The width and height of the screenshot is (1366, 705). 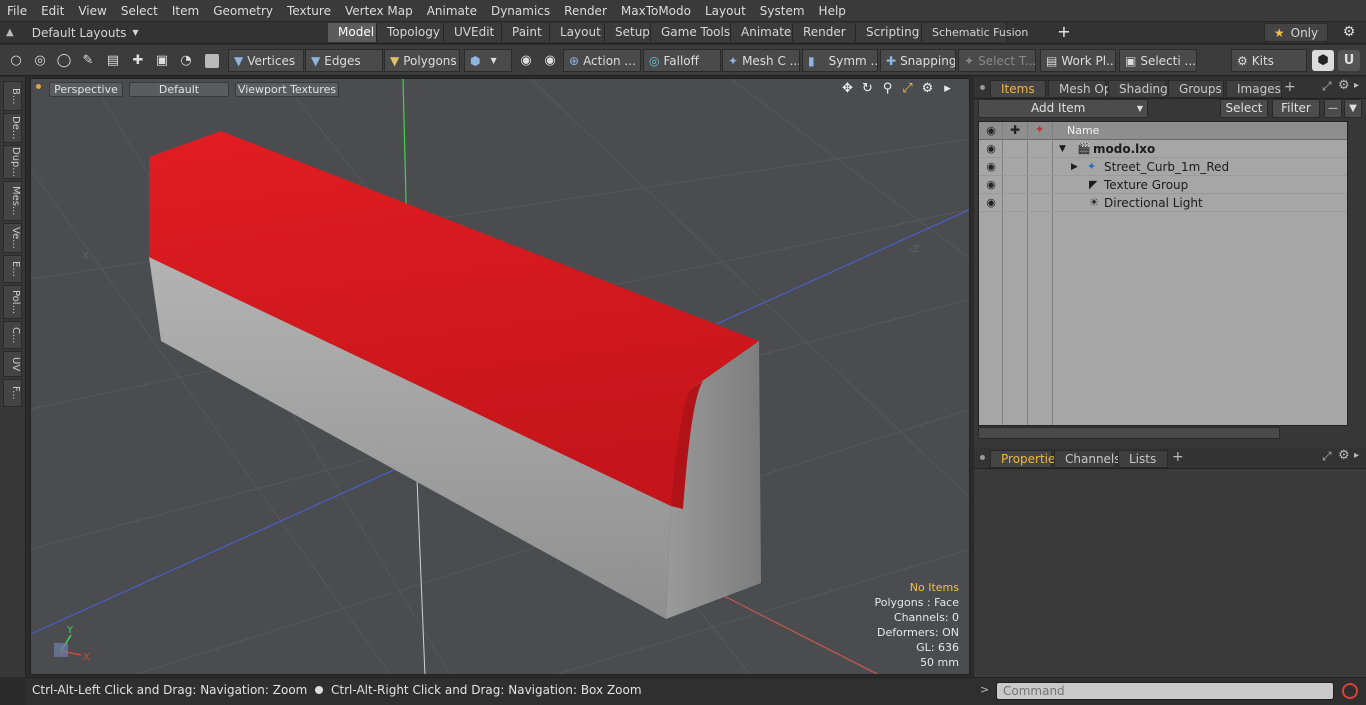 I want to click on tab-render: Render, so click(x=824, y=32).